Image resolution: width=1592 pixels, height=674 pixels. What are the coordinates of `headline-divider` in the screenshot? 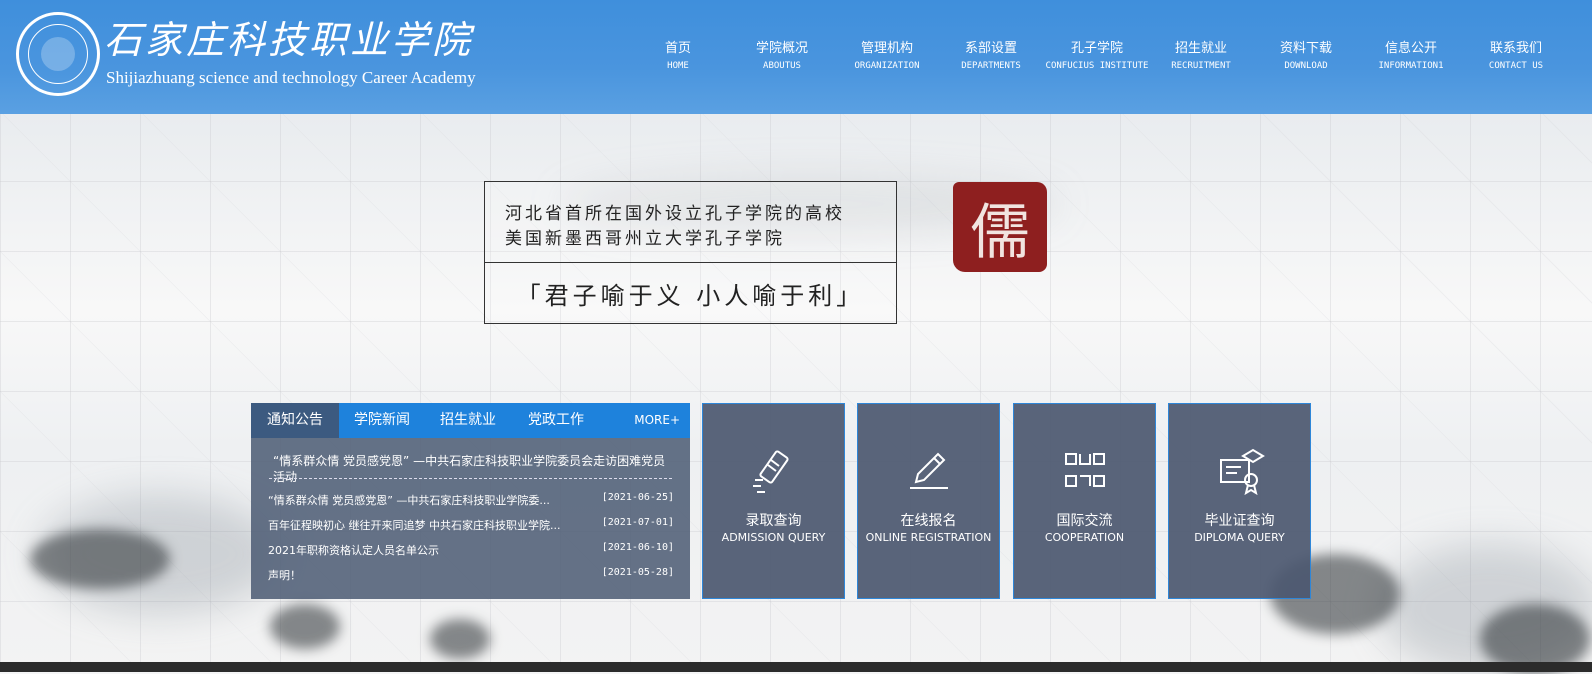 It's located at (470, 478).